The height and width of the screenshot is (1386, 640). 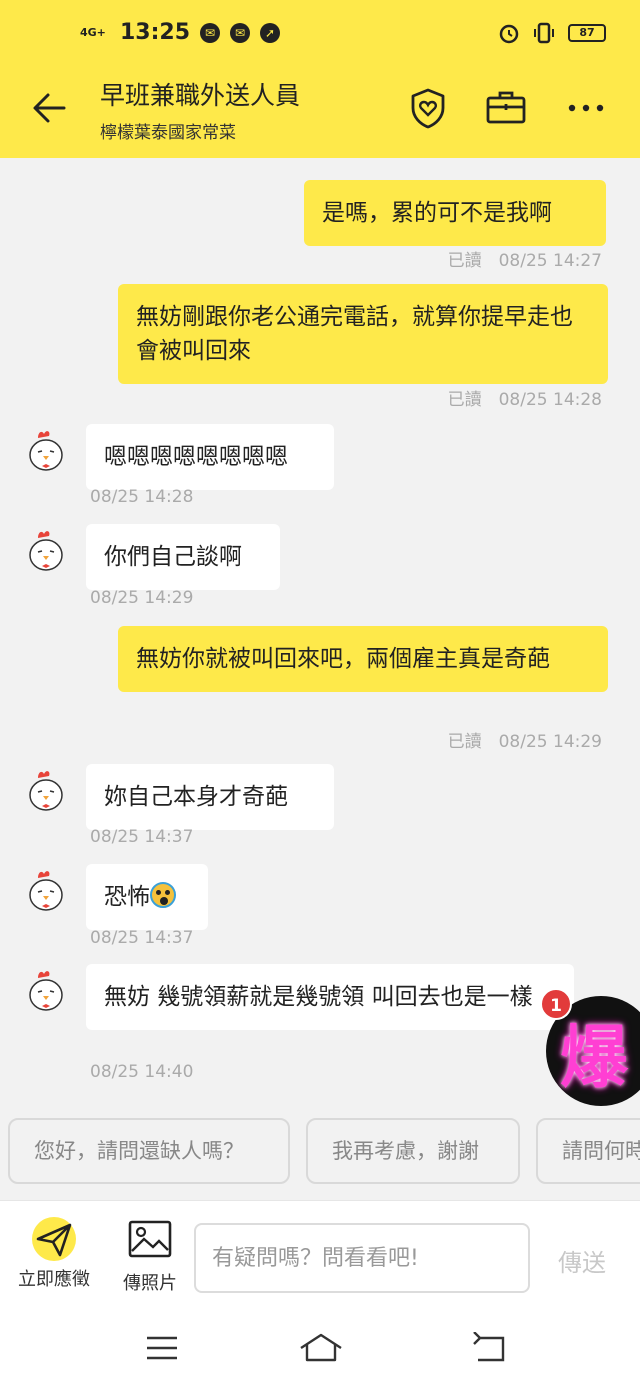 I want to click on messenger-icon-2: ✉, so click(x=240, y=32).